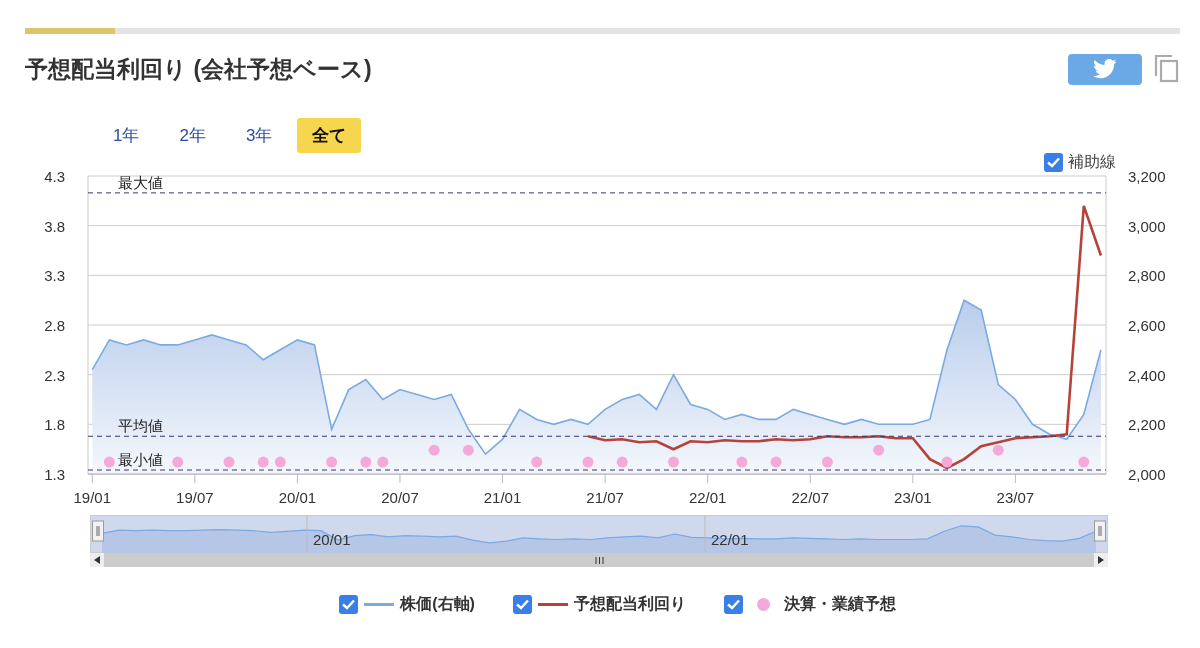  Describe the element at coordinates (1092, 162) in the screenshot. I see `checkbox-label: 補助線` at that location.